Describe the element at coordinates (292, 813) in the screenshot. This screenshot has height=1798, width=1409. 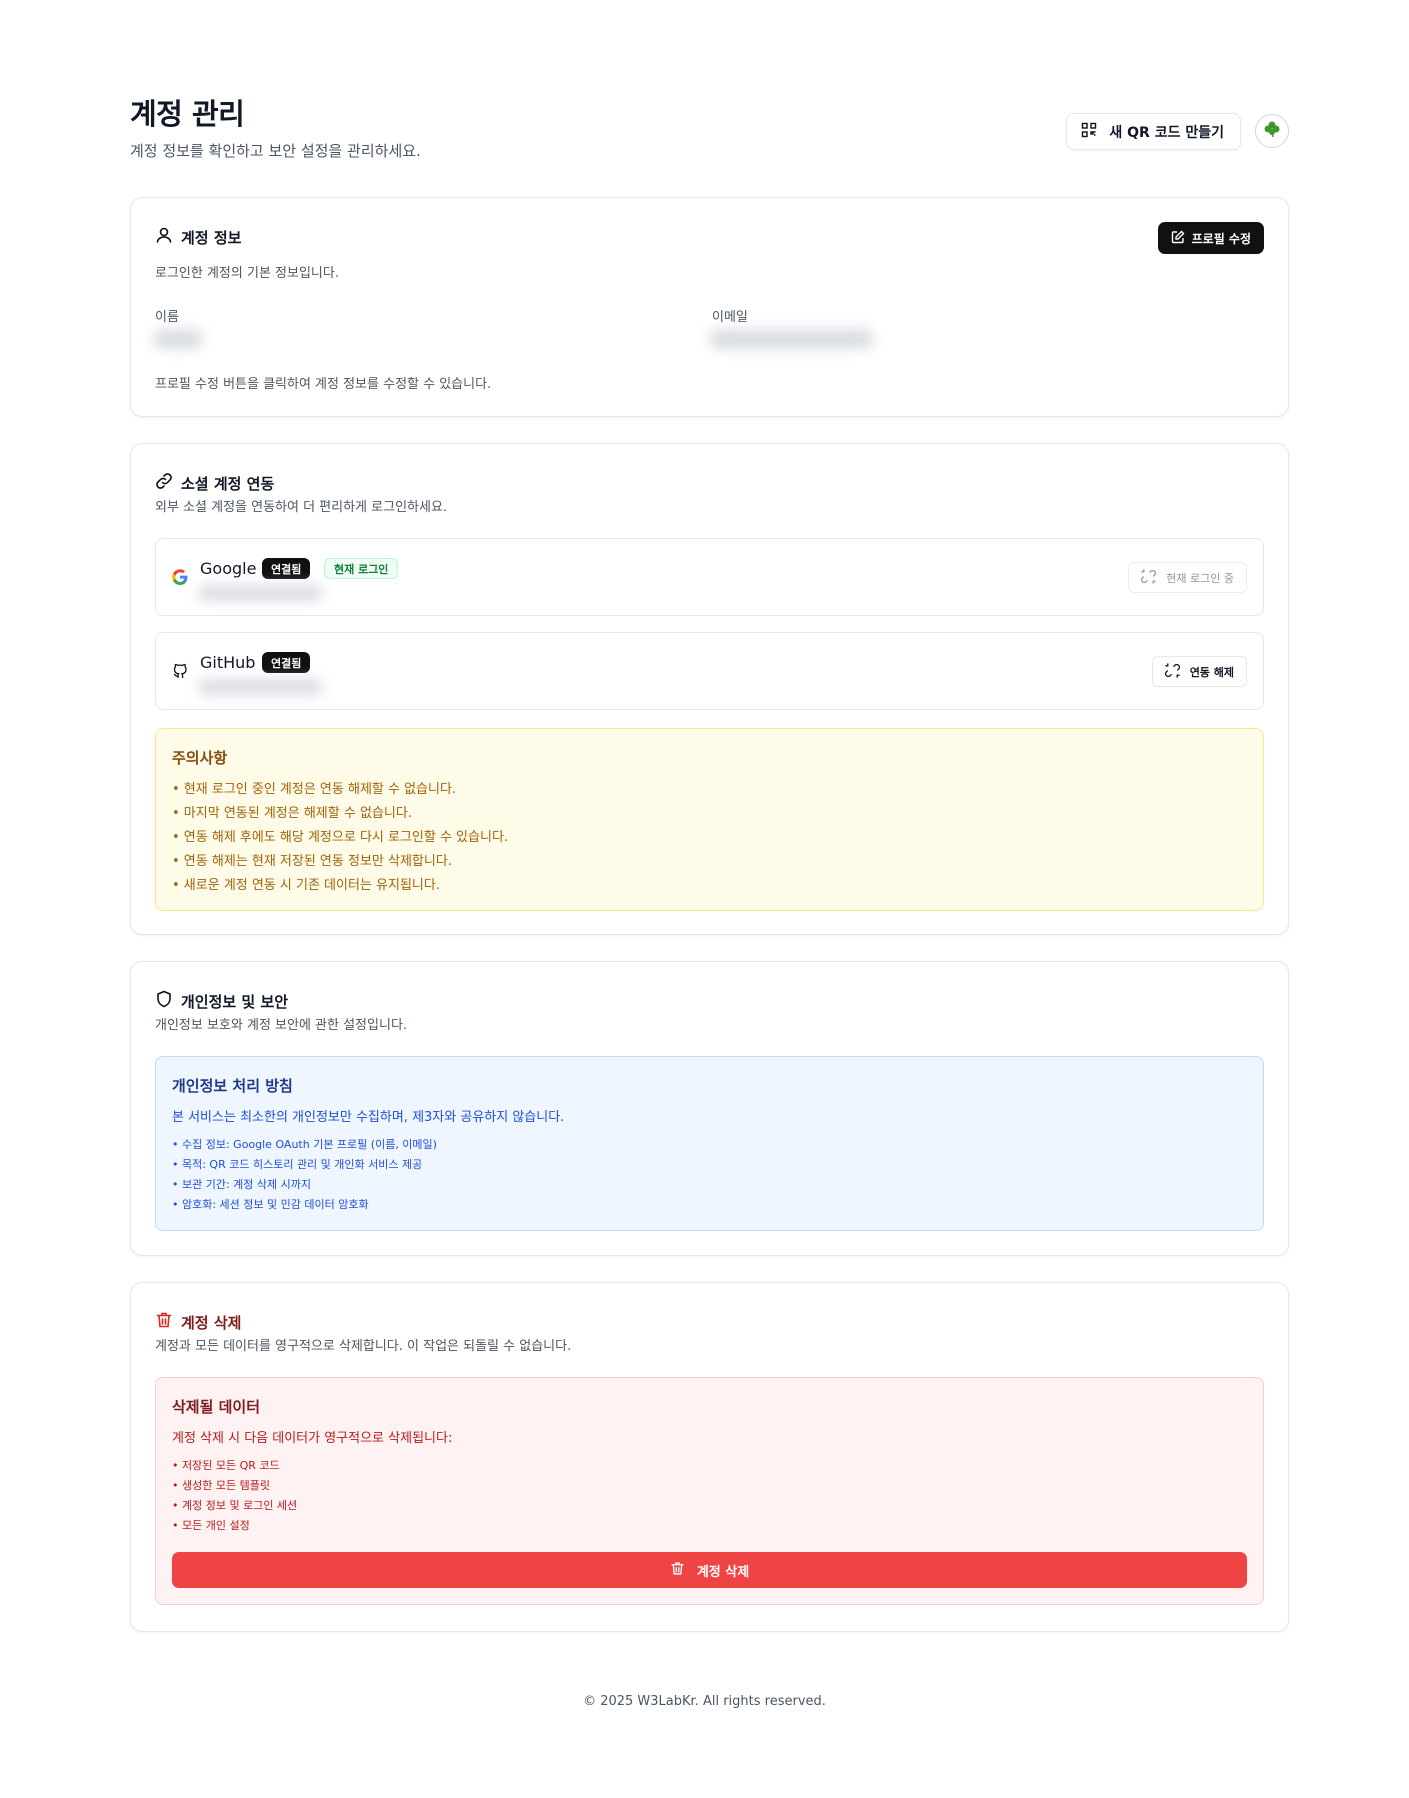
I see `list-item: • 마지막 연동된 계정은 해제할 수 없습니다.` at that location.